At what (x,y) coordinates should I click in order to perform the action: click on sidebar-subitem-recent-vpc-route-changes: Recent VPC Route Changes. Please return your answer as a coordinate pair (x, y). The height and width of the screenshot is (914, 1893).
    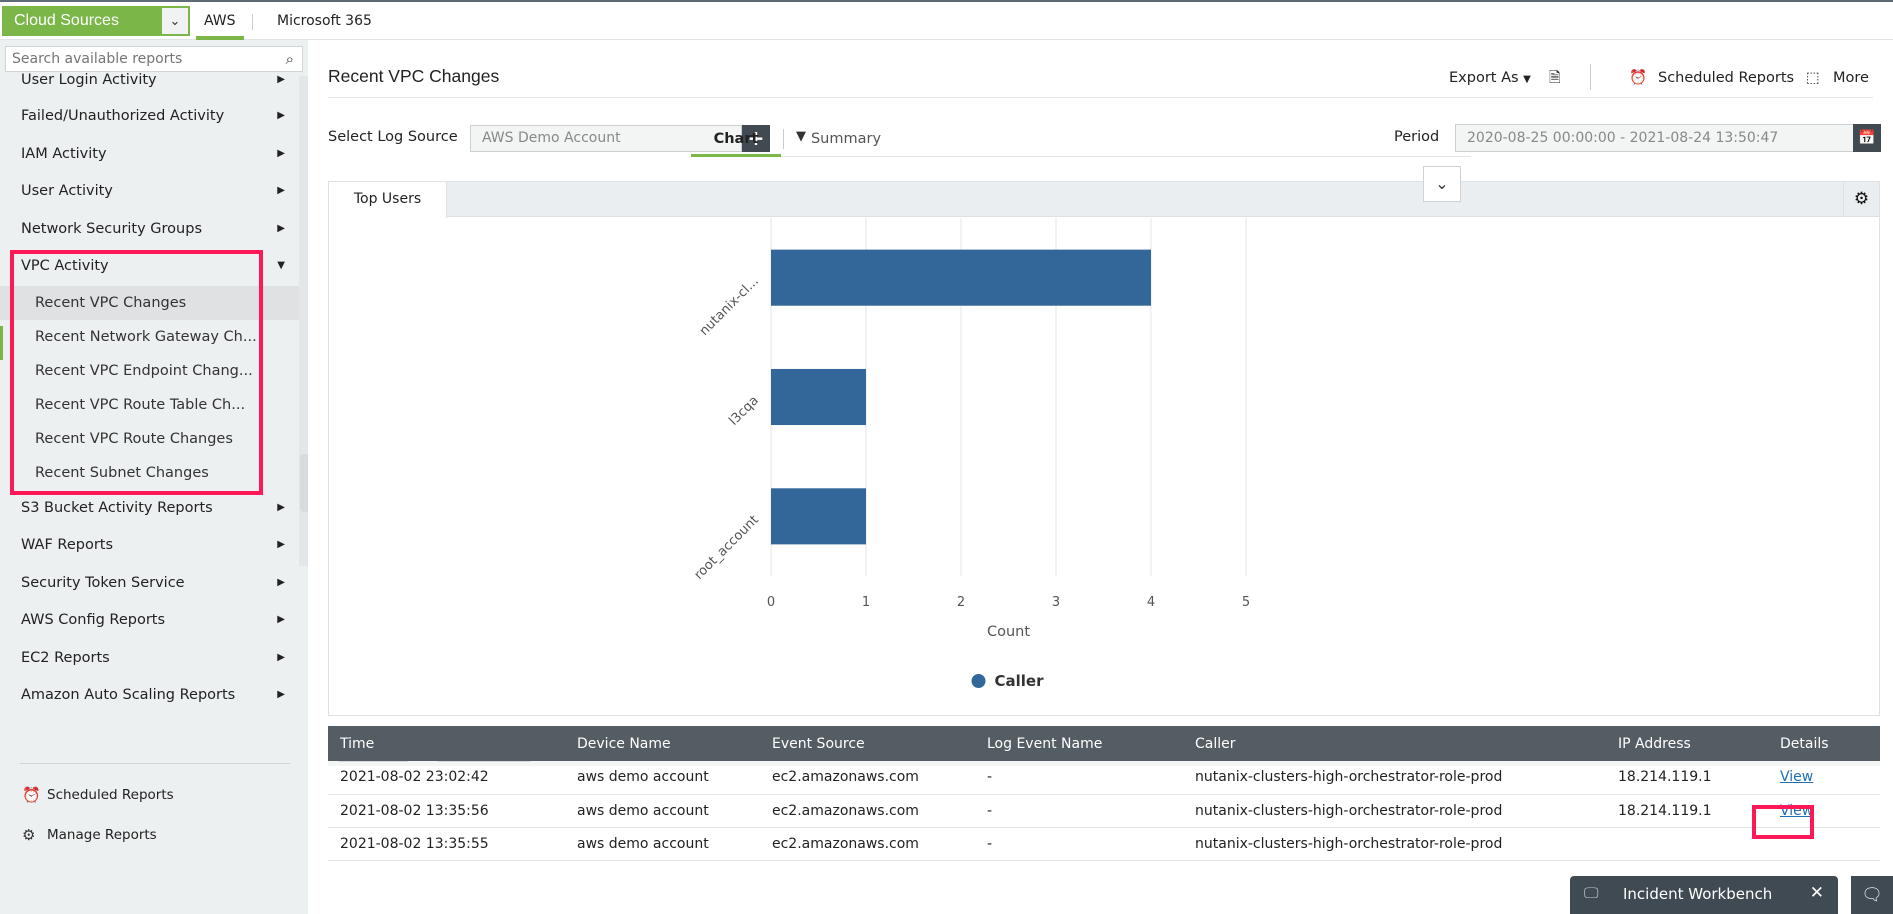
    Looking at the image, I should click on (149, 439).